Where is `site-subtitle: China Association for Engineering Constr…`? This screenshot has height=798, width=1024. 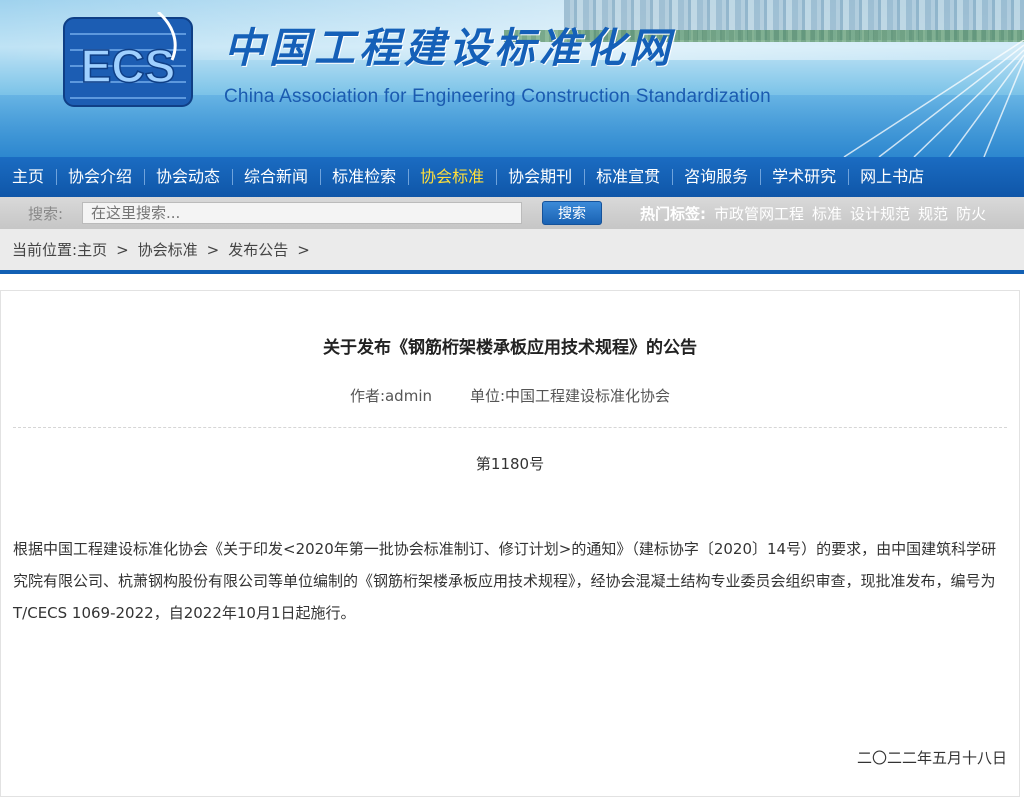 site-subtitle: China Association for Engineering Constr… is located at coordinates (497, 96).